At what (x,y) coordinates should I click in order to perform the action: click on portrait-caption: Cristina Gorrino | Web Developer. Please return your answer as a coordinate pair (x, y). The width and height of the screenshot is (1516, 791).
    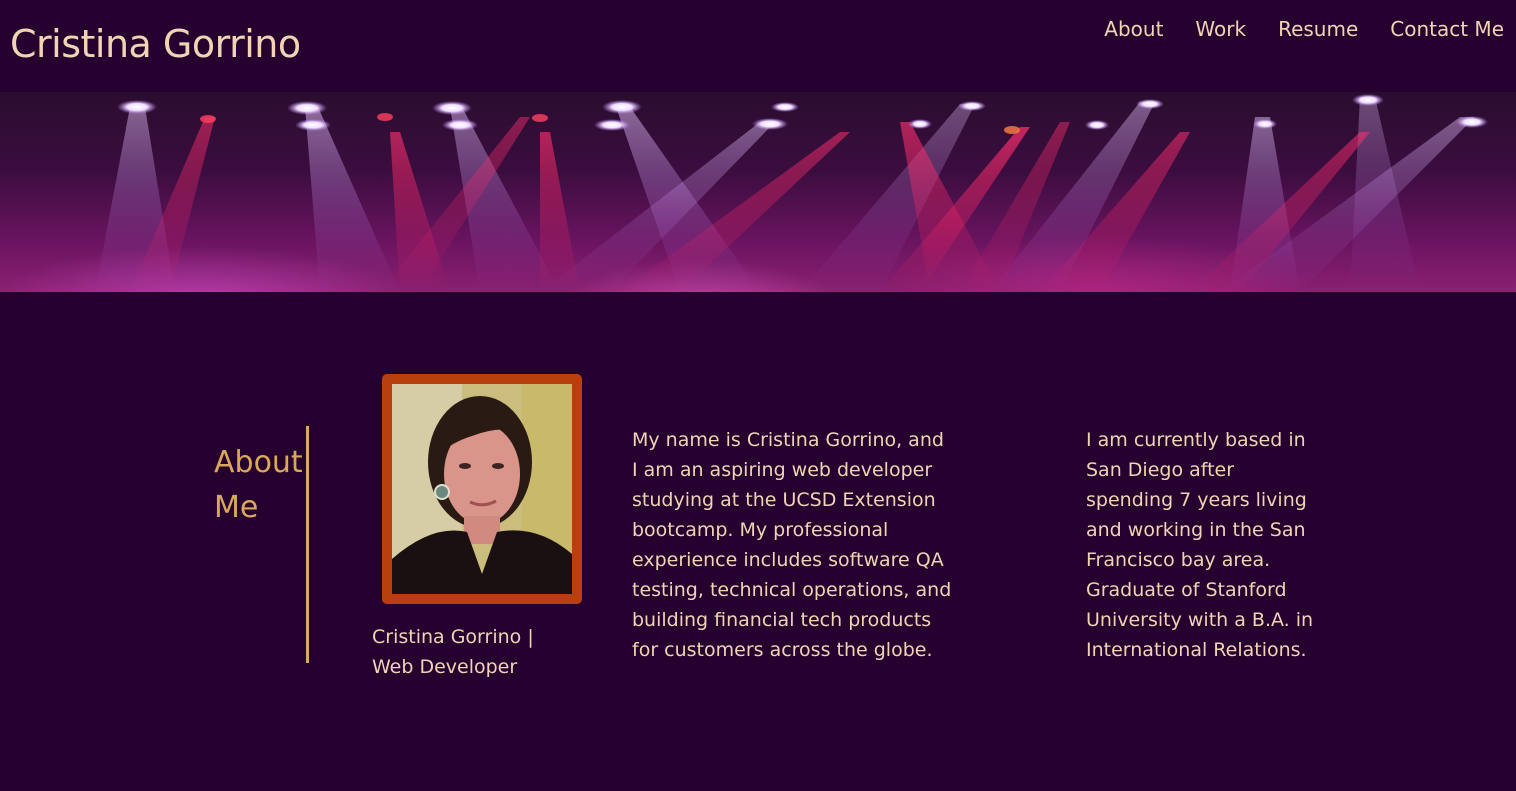
    Looking at the image, I should click on (453, 652).